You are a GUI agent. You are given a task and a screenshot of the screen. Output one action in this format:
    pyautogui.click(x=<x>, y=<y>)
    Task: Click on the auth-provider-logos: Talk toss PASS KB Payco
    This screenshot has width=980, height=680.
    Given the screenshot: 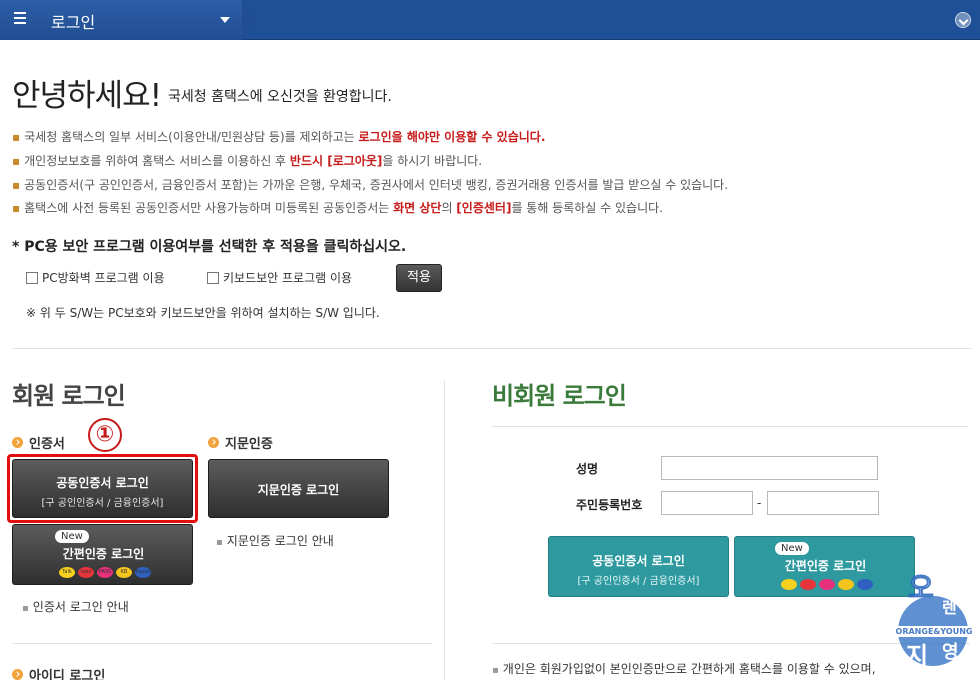 What is the action you would take?
    pyautogui.click(x=106, y=572)
    